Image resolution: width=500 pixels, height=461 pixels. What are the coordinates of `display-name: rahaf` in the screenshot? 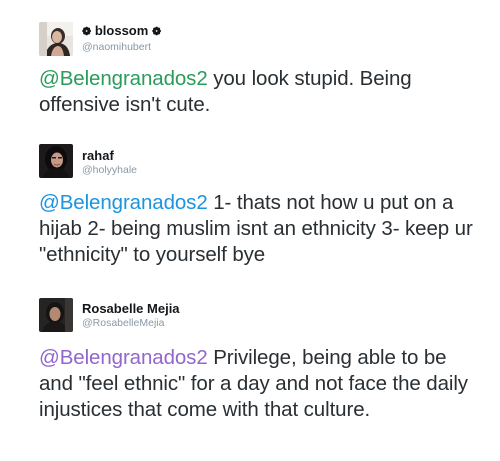 It's located at (109, 155).